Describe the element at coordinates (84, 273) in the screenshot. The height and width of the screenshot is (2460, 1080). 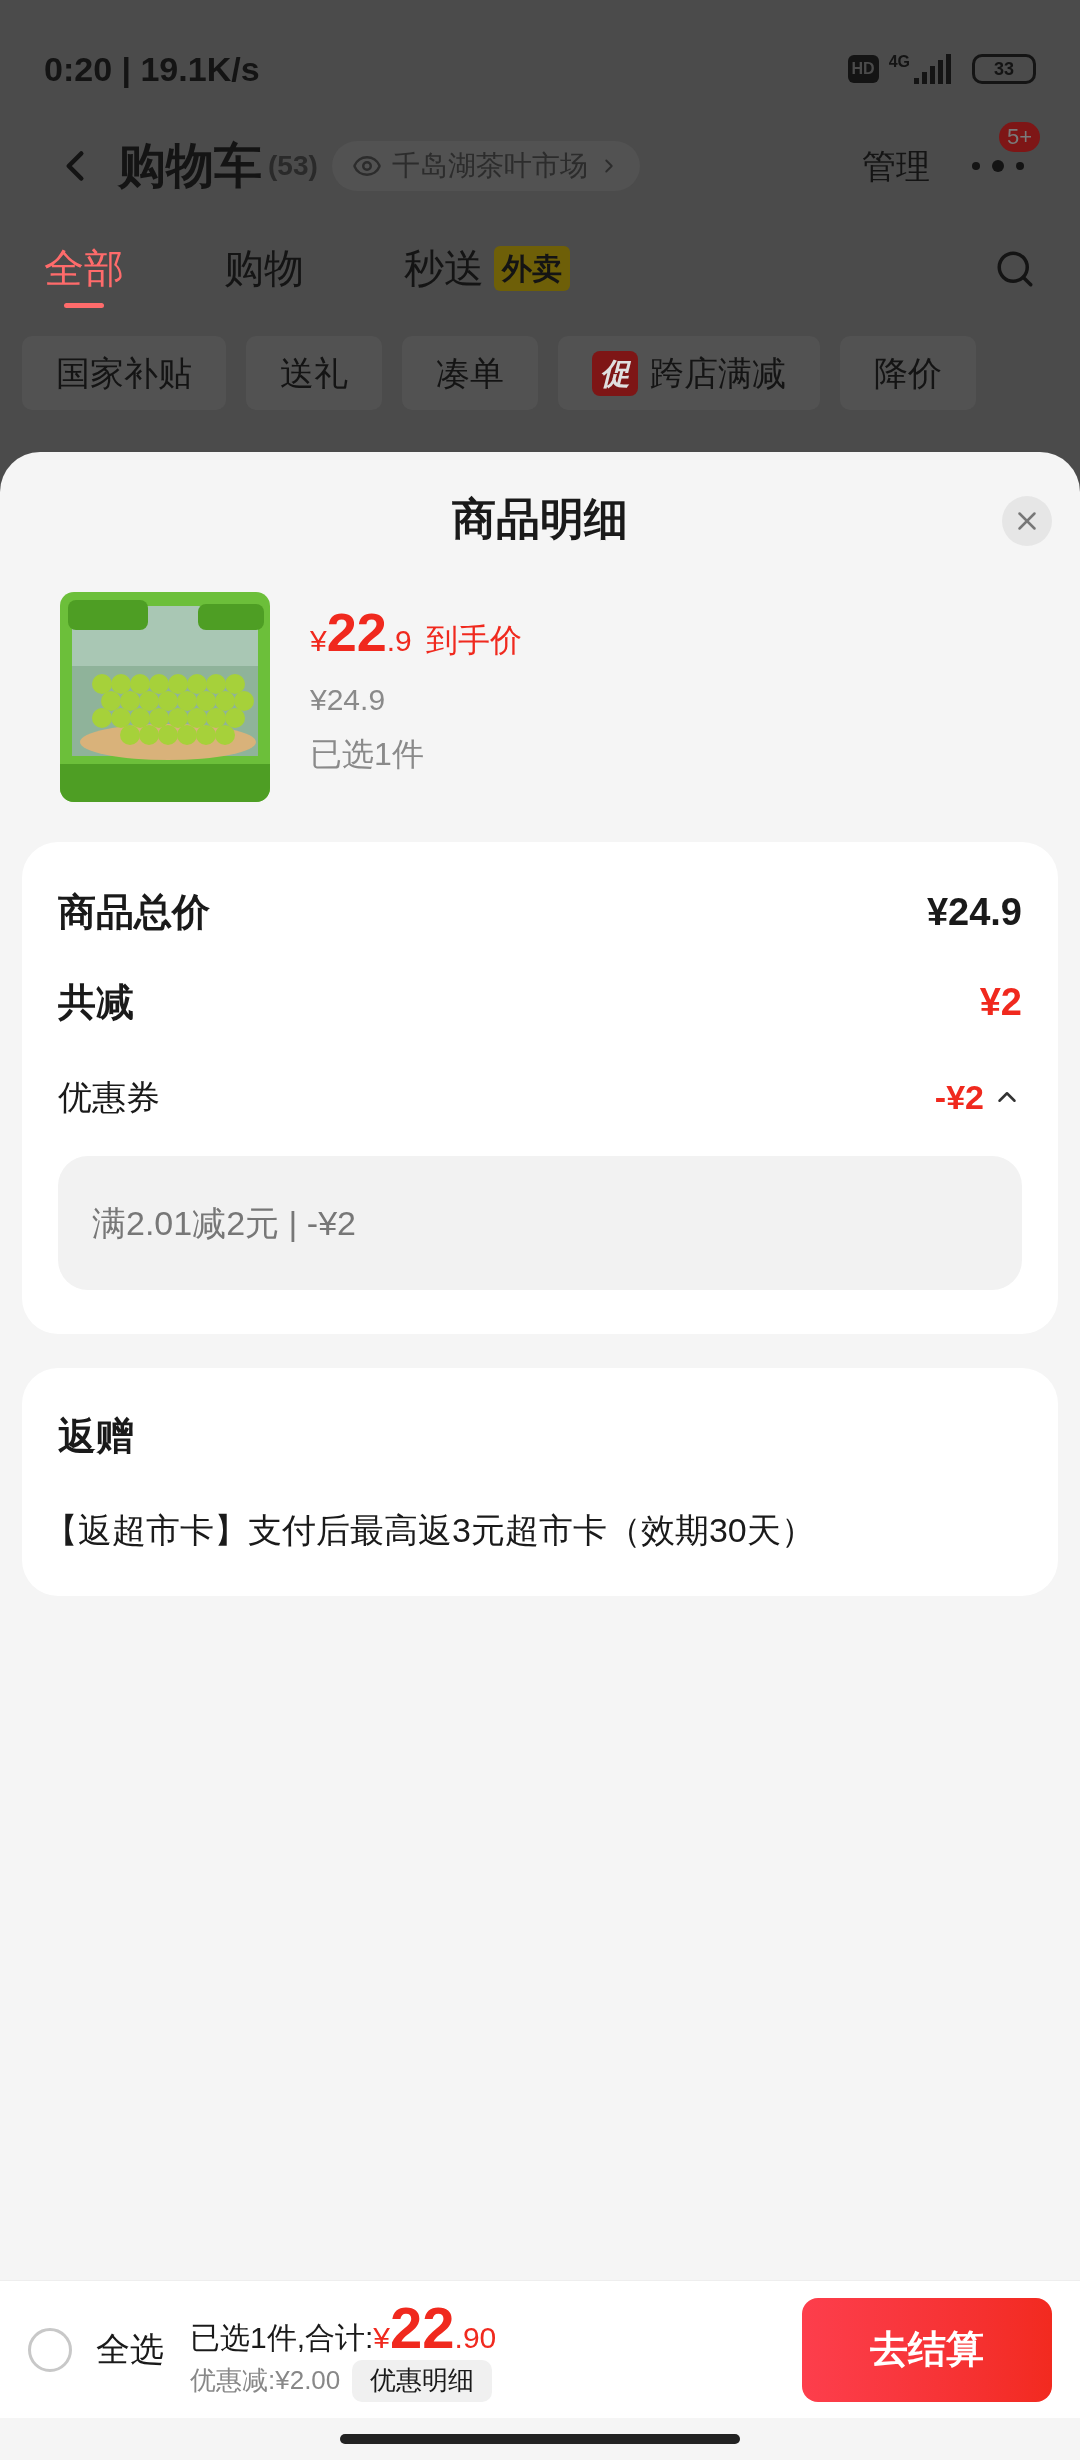
I see `category-tab: 全部` at that location.